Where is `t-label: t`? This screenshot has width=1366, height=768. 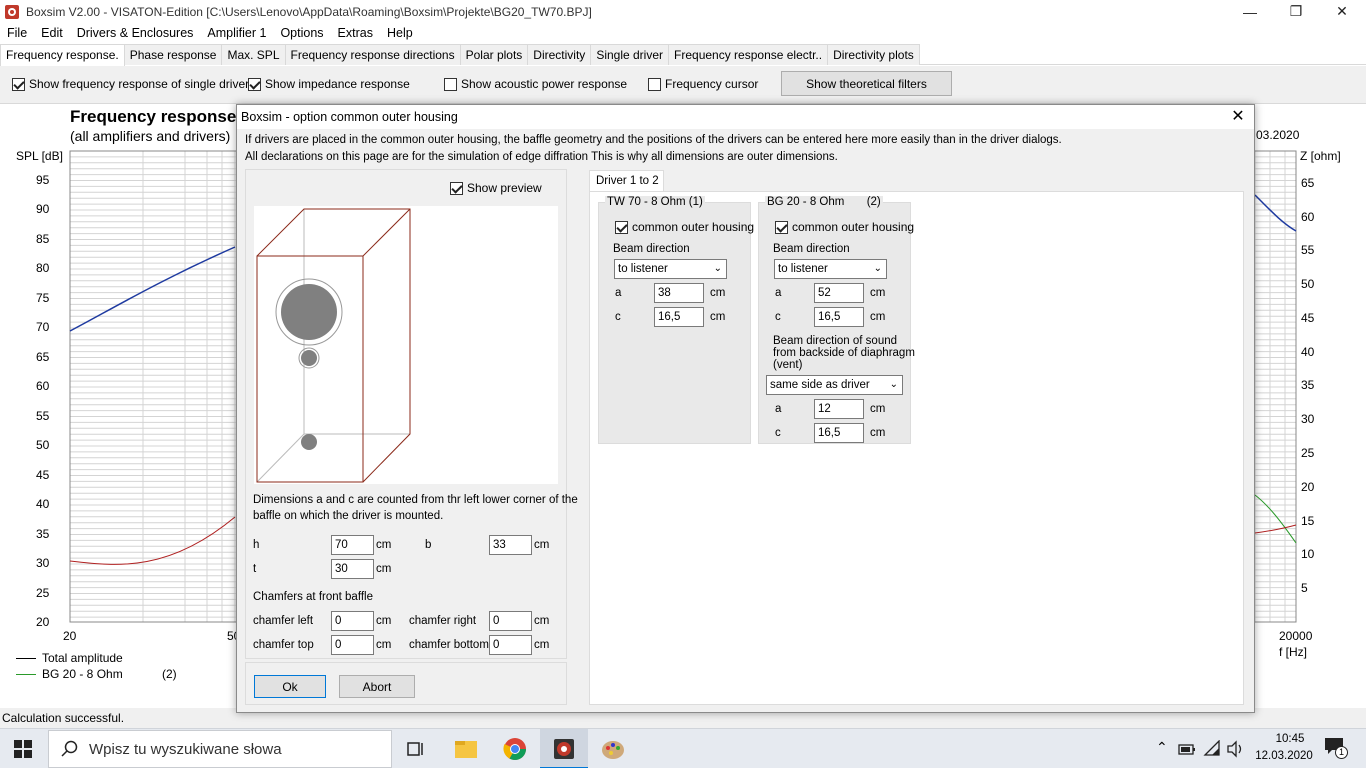
t-label: t is located at coordinates (255, 569).